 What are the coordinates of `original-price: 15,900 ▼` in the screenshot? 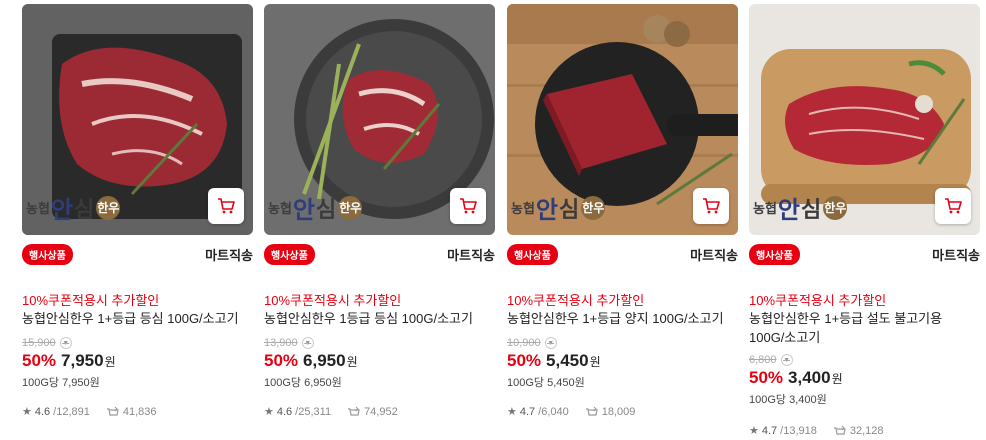 It's located at (69, 343).